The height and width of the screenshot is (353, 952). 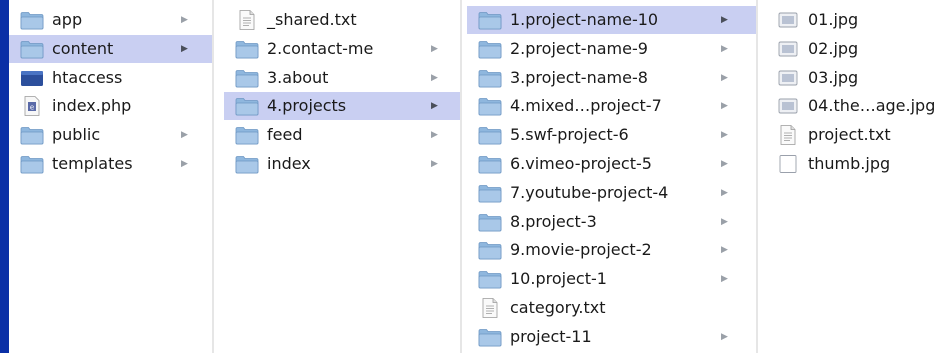 I want to click on list-item: feed ▶, so click(x=342, y=135).